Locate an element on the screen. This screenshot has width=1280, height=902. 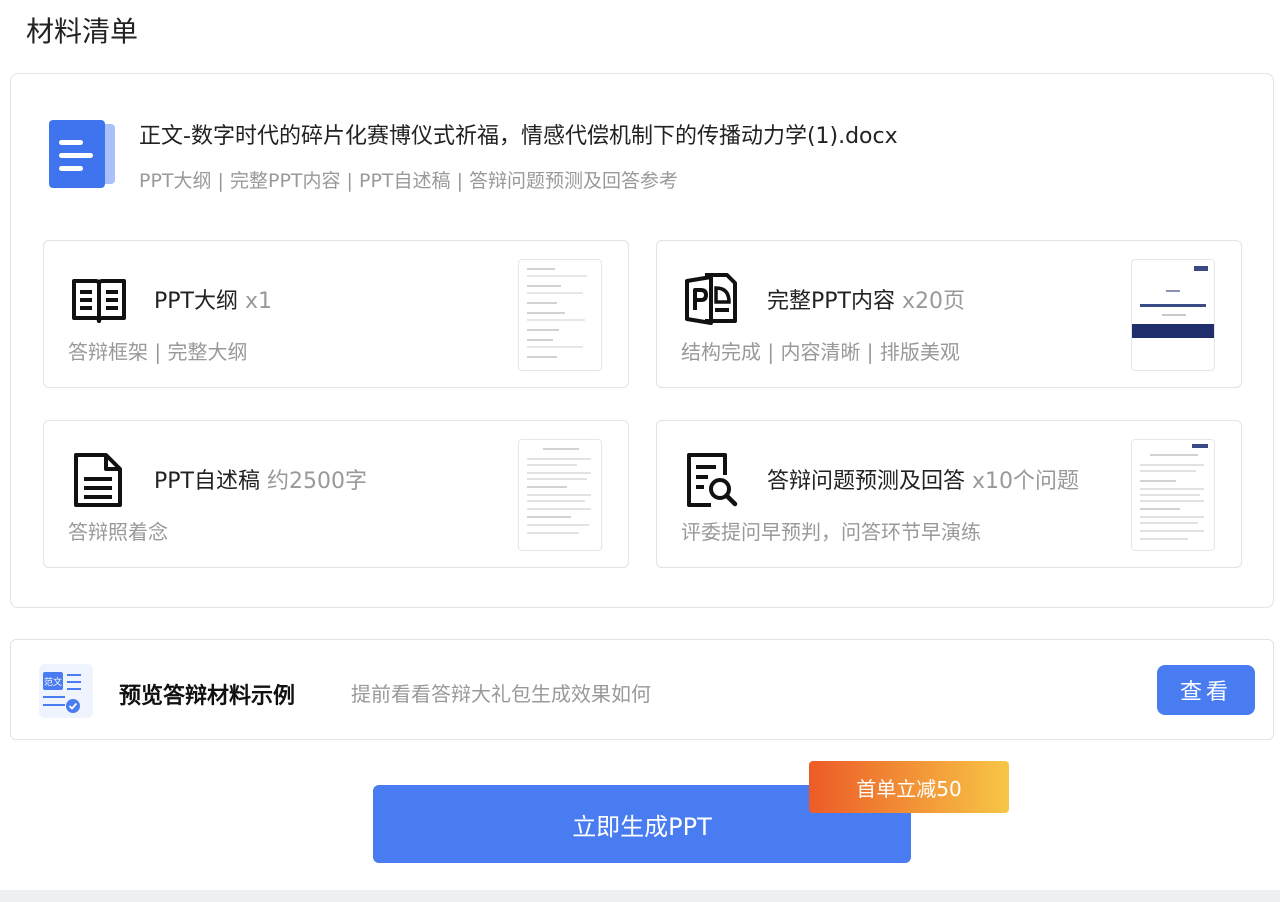
item-quantity: x1 is located at coordinates (258, 301).